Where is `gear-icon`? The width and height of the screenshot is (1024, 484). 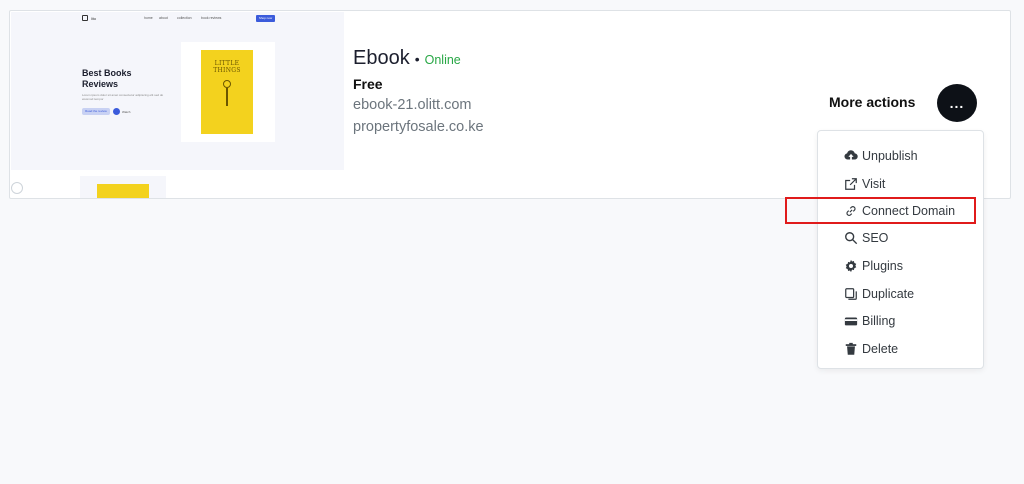
gear-icon is located at coordinates (851, 266).